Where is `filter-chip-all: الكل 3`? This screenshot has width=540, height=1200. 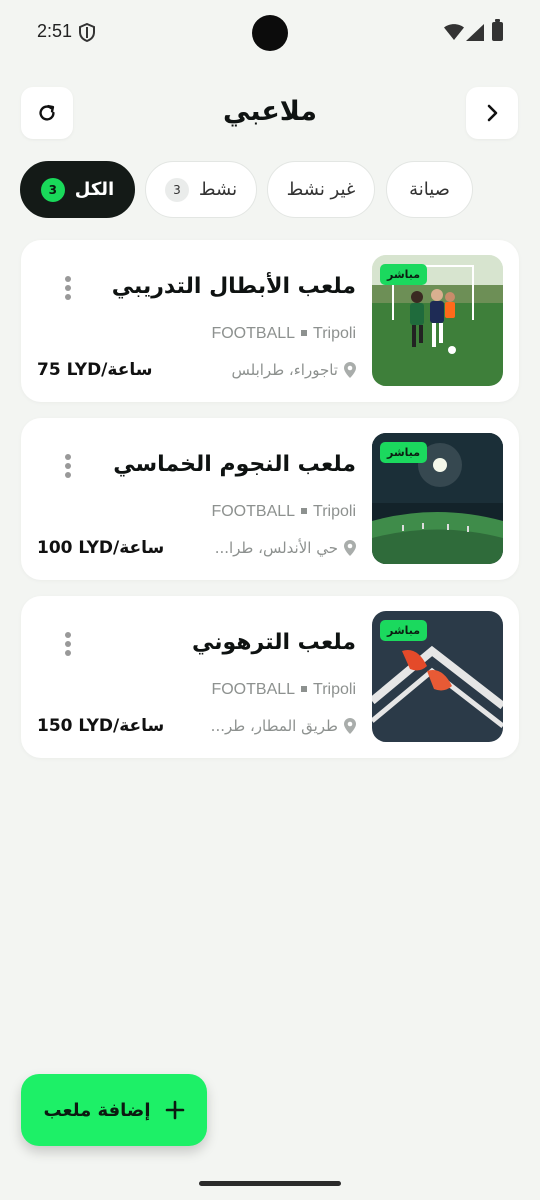 filter-chip-all: الكل 3 is located at coordinates (77, 189).